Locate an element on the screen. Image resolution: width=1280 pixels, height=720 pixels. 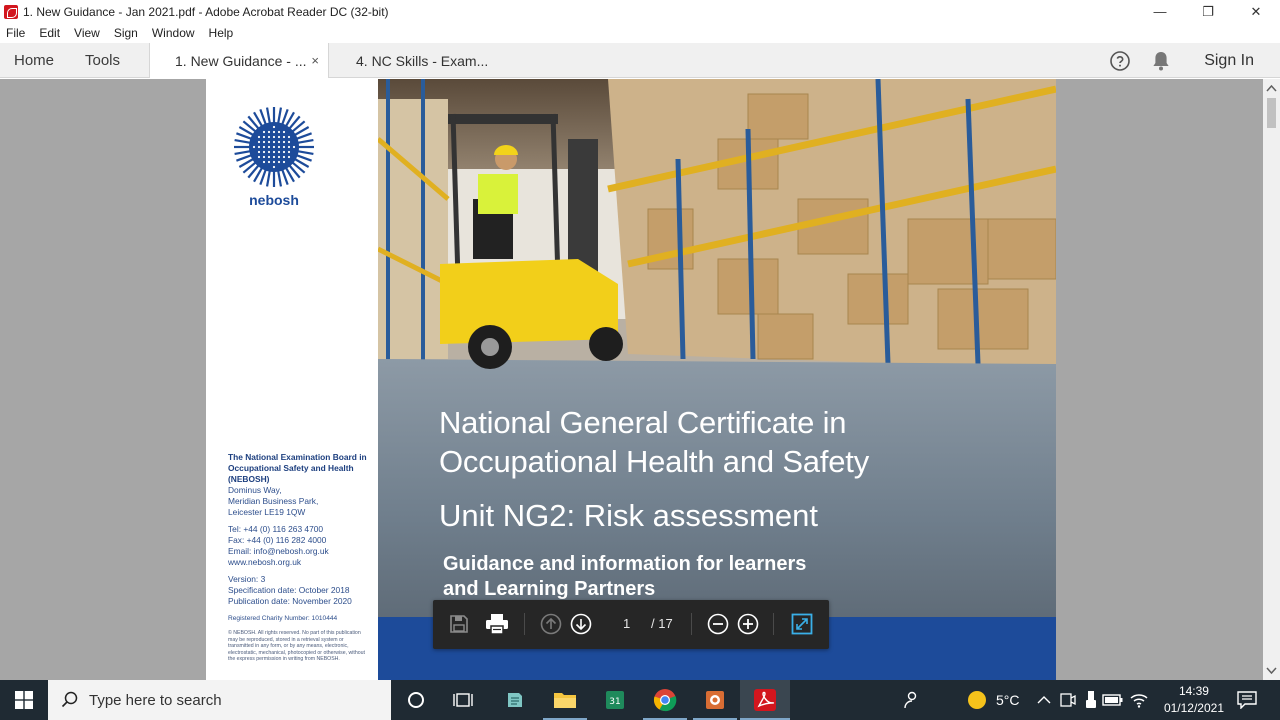
unit-title: Unit NG2: Risk assessment is located at coordinates (628, 515).